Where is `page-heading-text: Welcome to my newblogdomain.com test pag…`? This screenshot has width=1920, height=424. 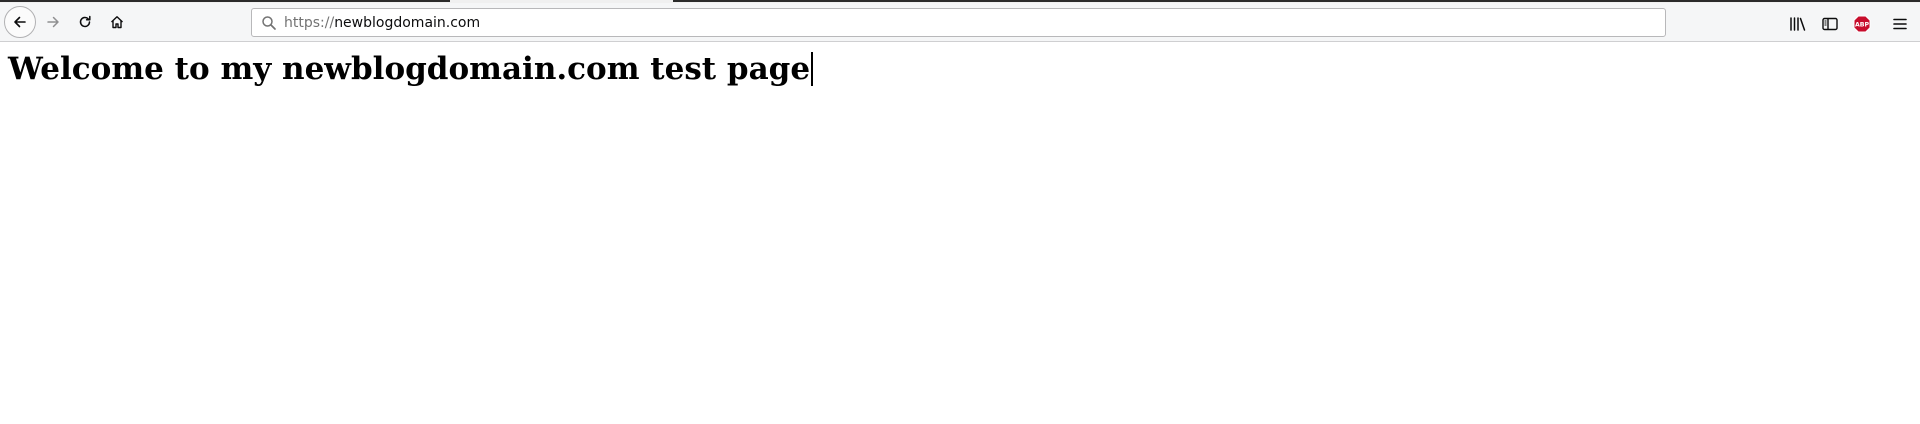
page-heading-text: Welcome to my newblogdomain.com test pag… is located at coordinates (409, 69).